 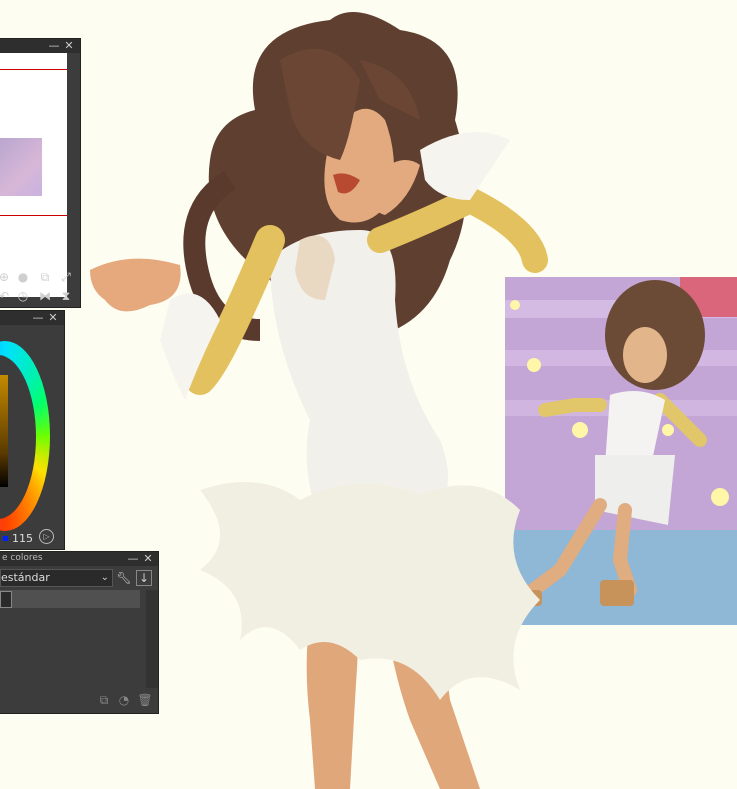 I want to click on navigator-thumbnail, so click(x=21, y=167).